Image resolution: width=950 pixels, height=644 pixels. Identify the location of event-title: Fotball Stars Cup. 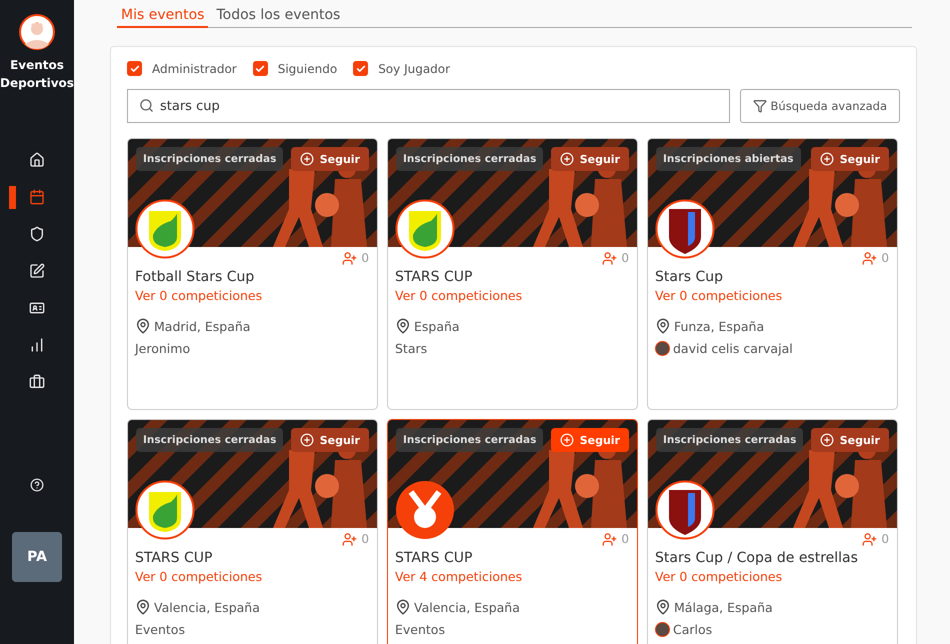
(195, 277).